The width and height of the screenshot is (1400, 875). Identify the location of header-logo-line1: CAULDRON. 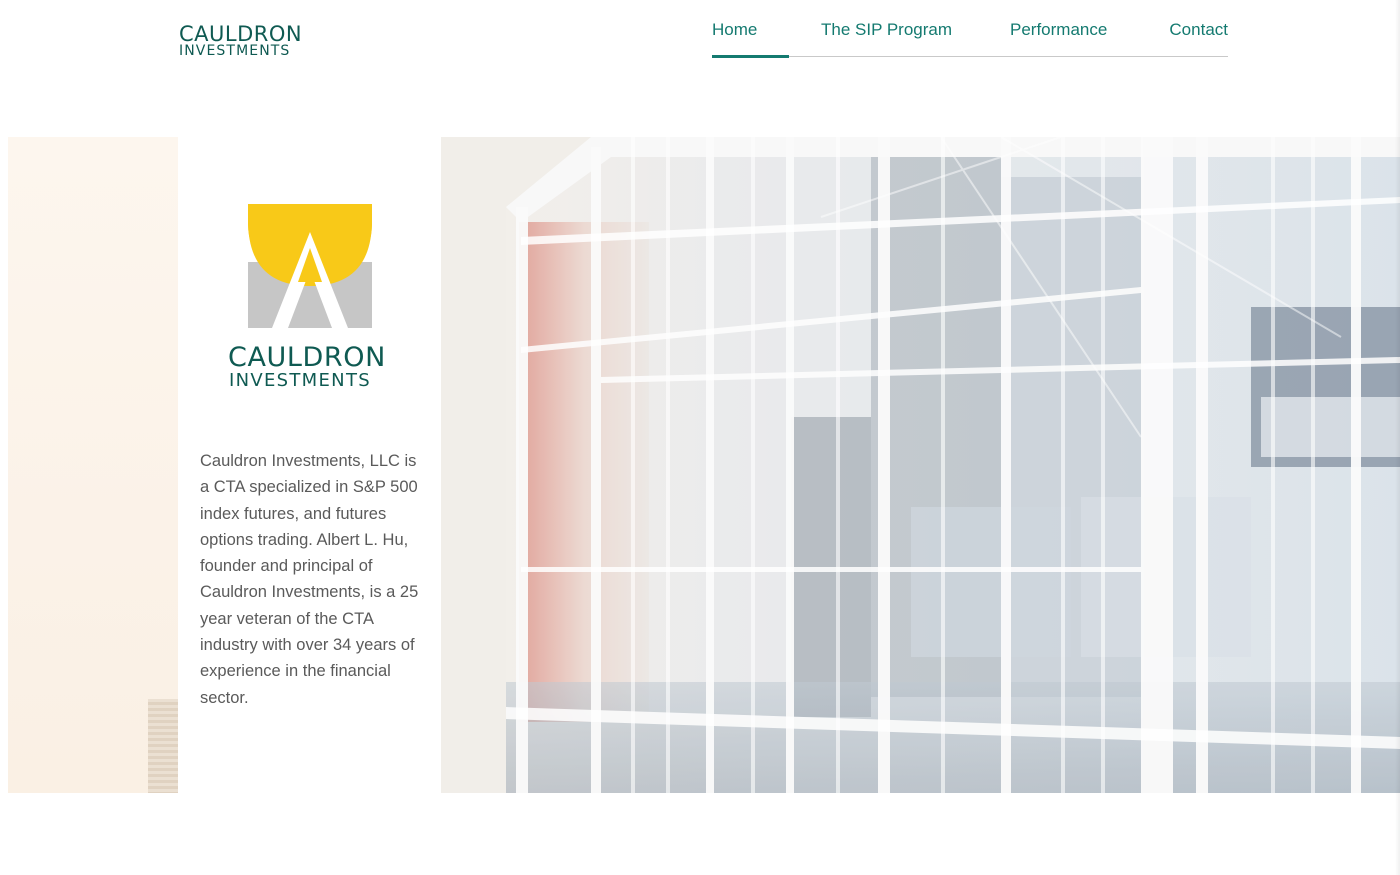
(241, 34).